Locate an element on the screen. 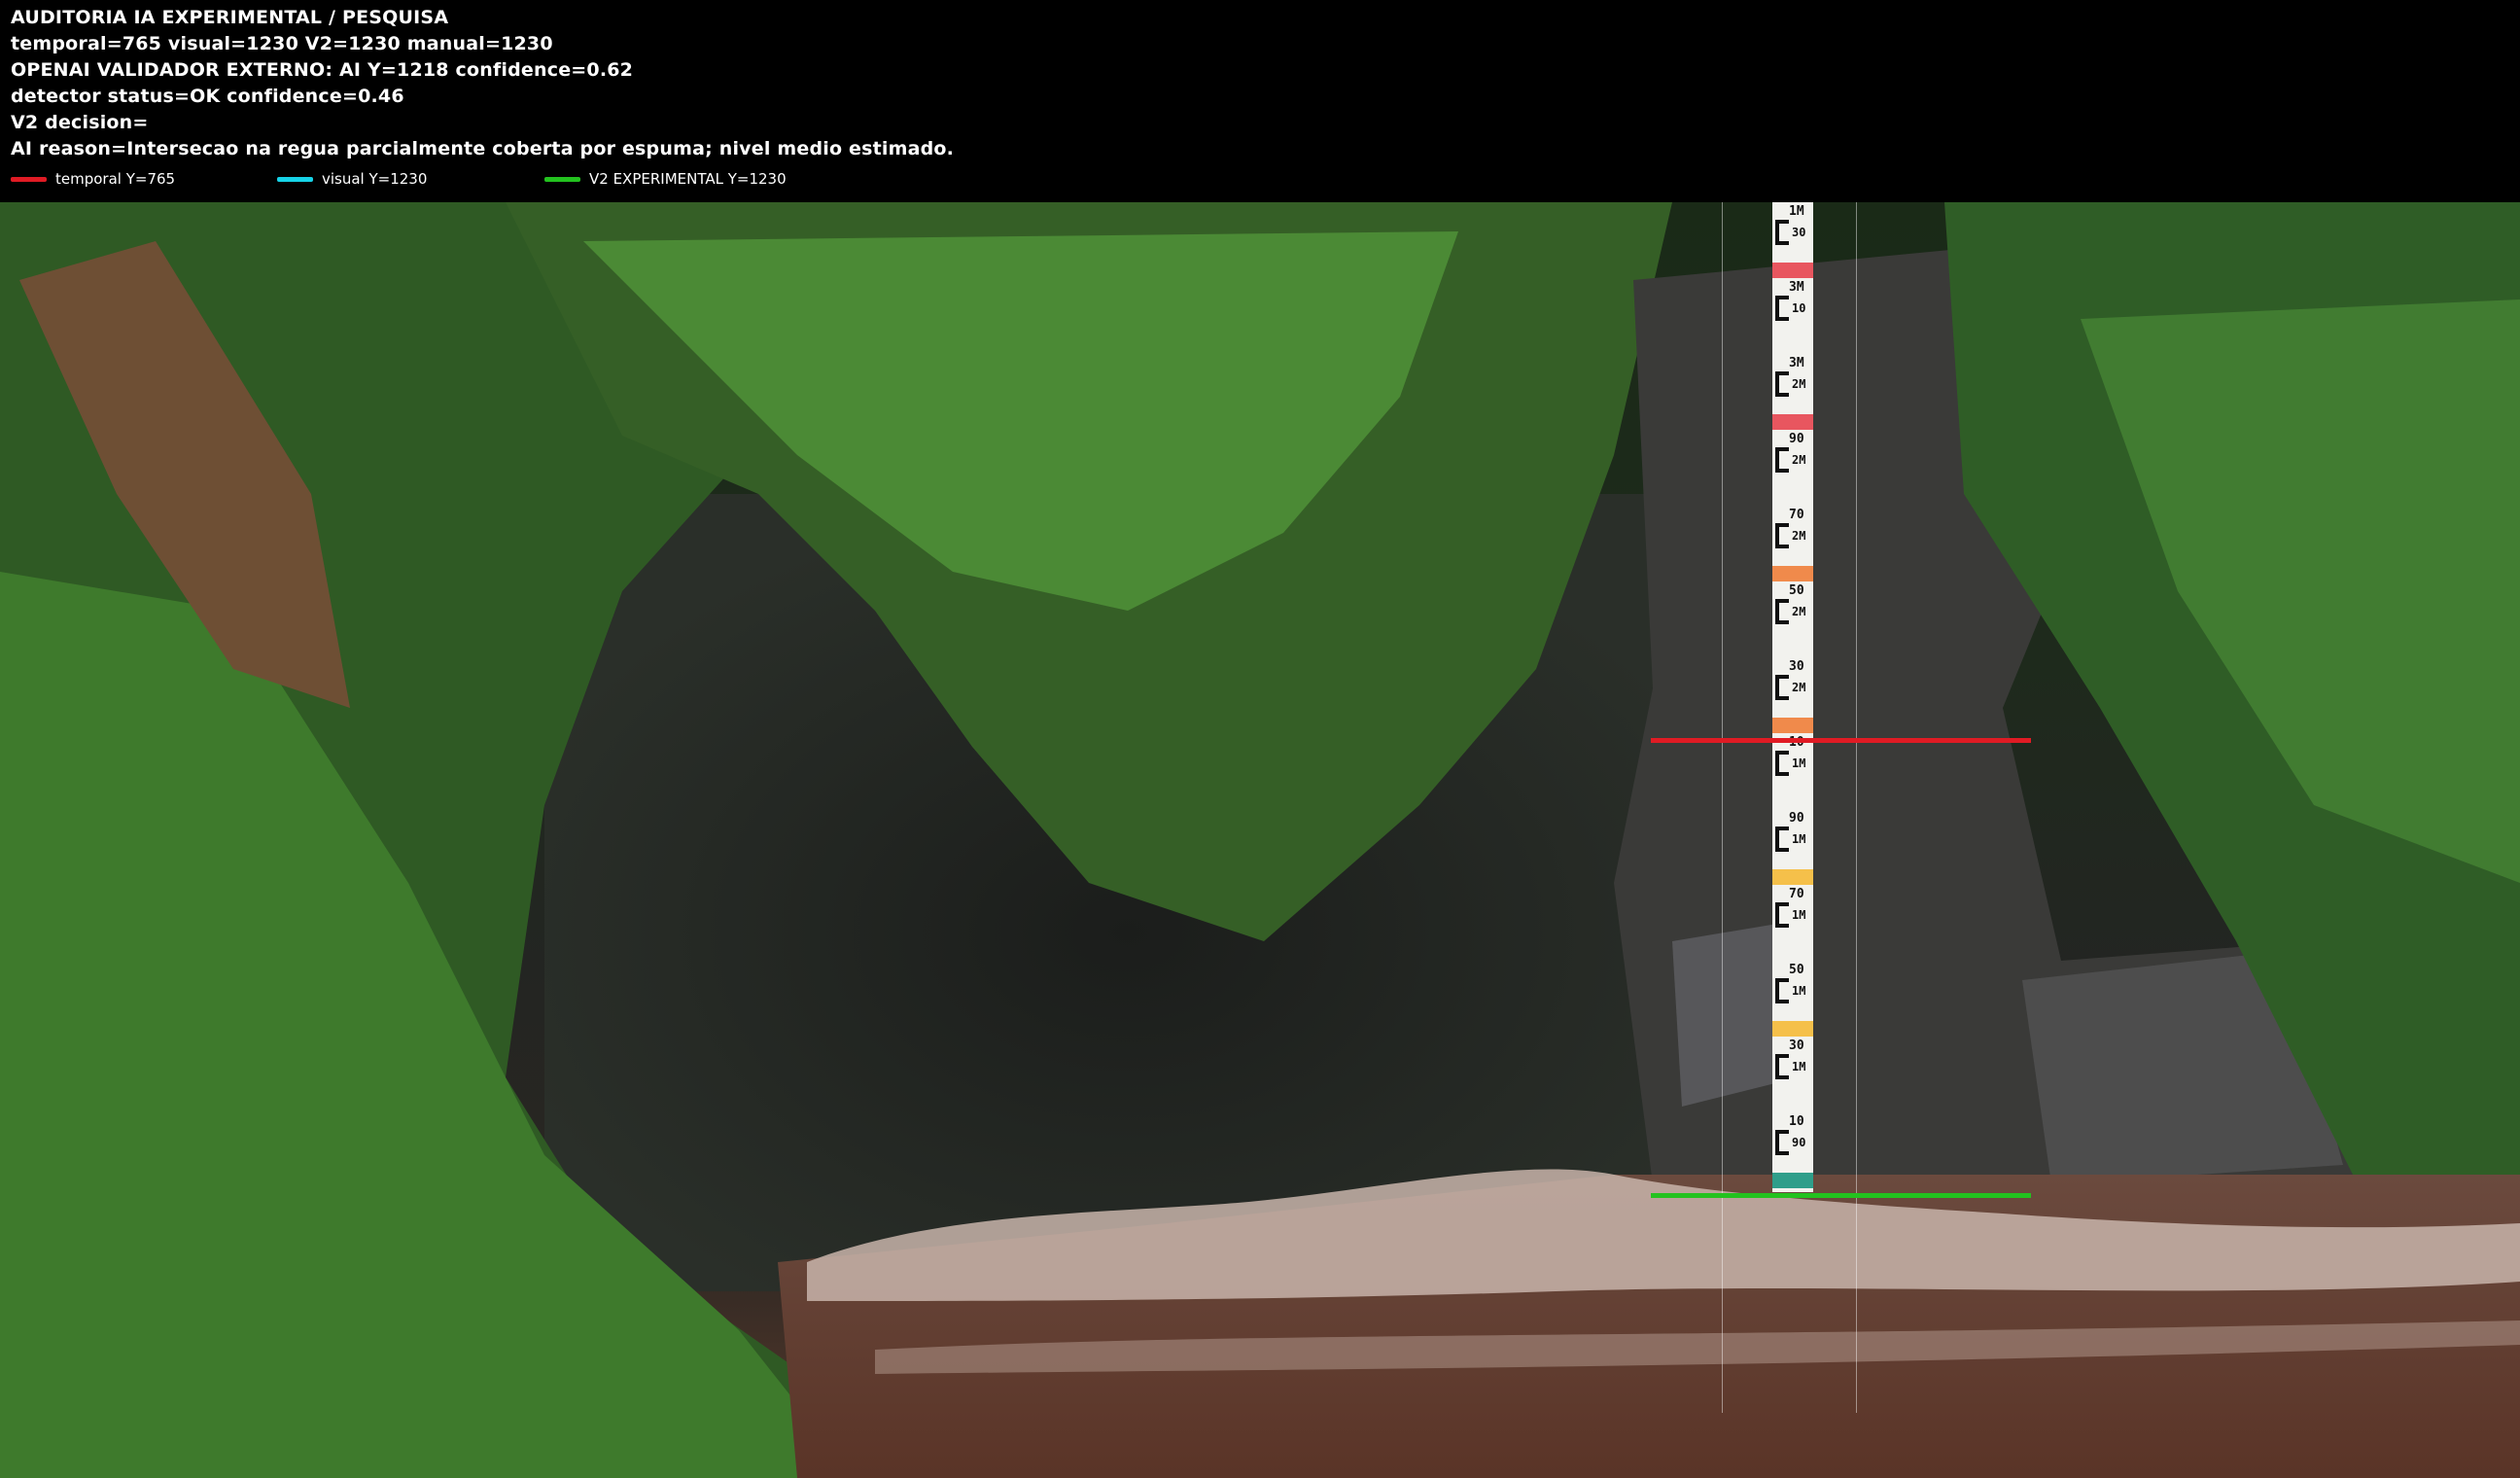 This screenshot has width=2520, height=1478. staff-roi-left is located at coordinates (1722, 807).